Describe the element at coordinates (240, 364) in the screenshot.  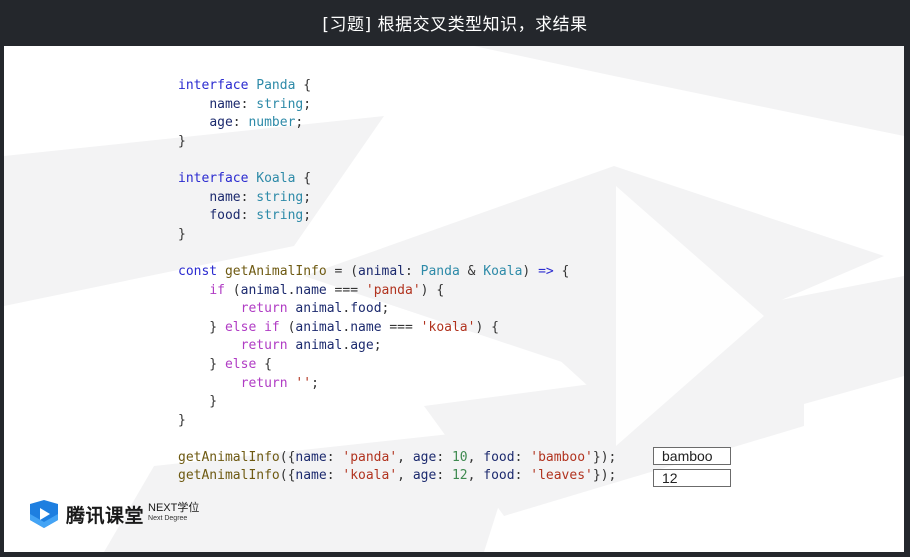
I see `code-token: else` at that location.